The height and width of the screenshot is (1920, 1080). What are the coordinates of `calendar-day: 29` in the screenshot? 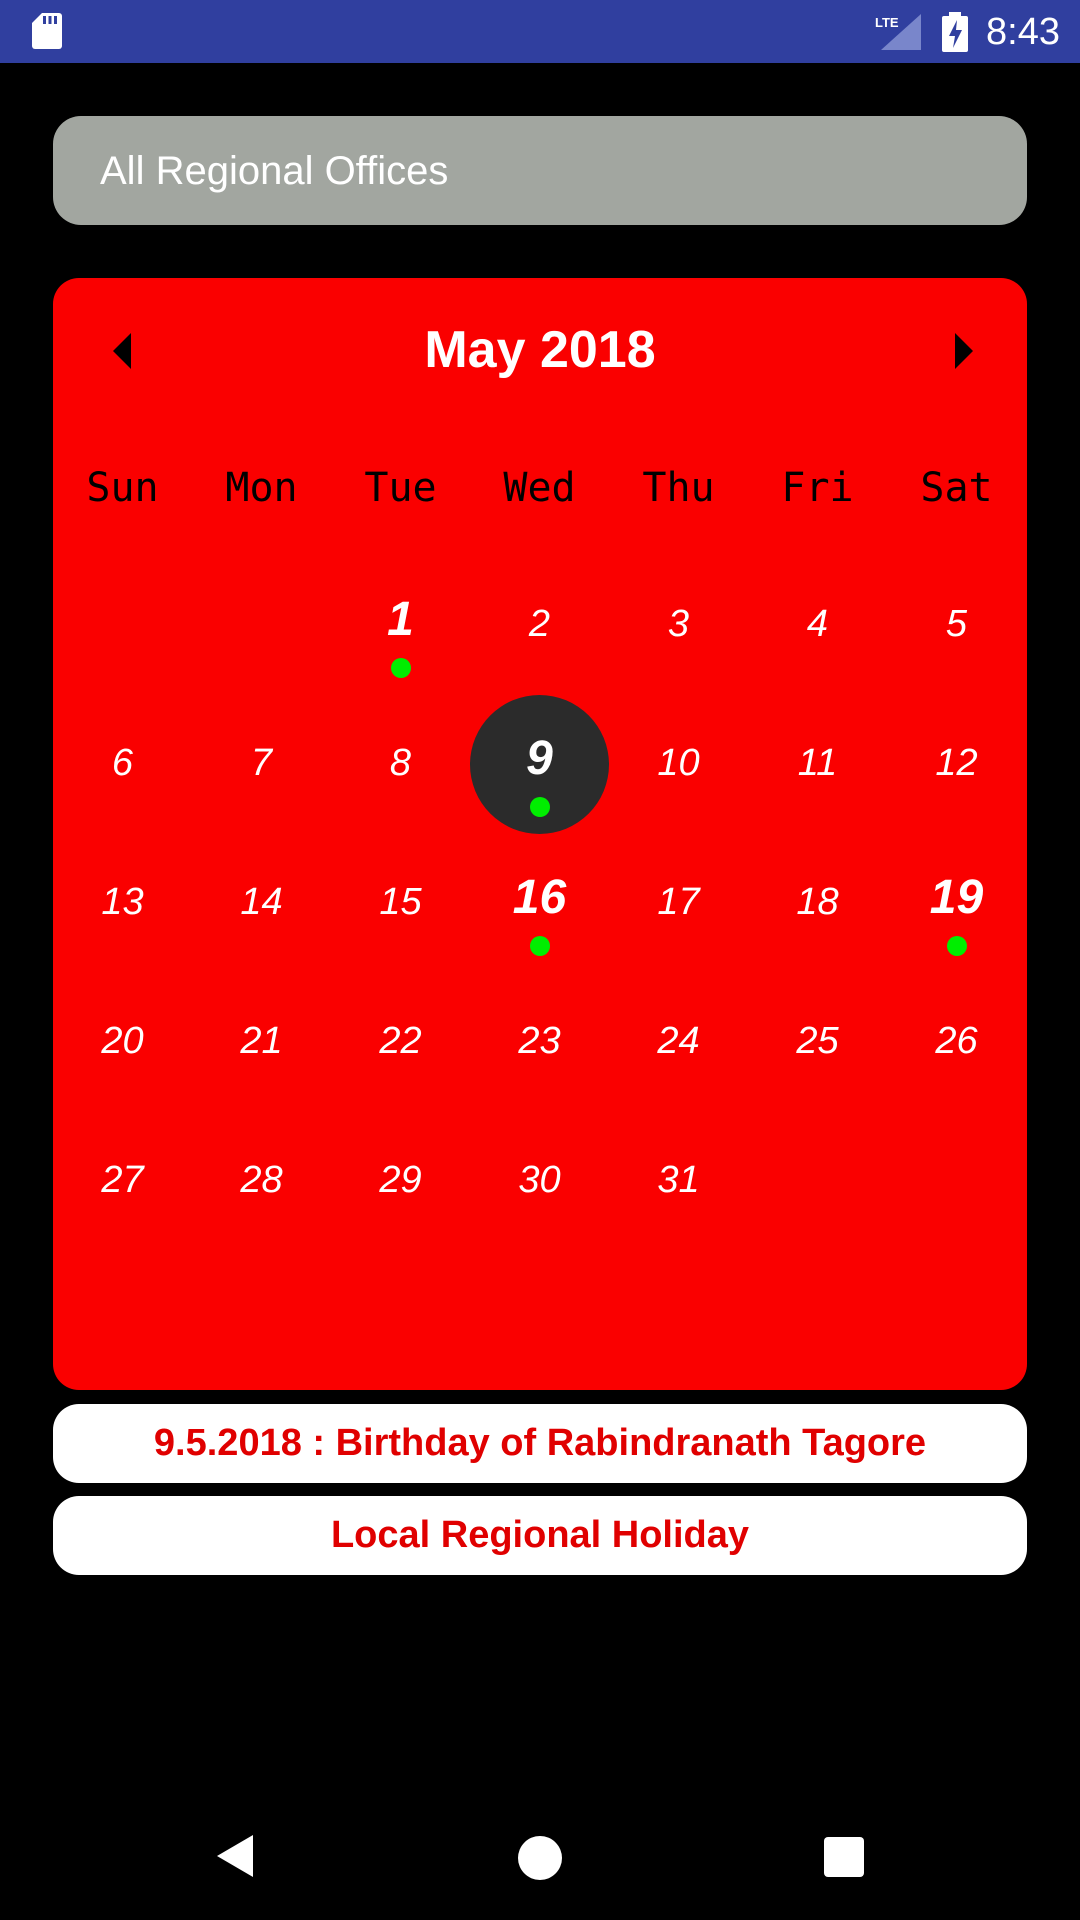 It's located at (400, 1181).